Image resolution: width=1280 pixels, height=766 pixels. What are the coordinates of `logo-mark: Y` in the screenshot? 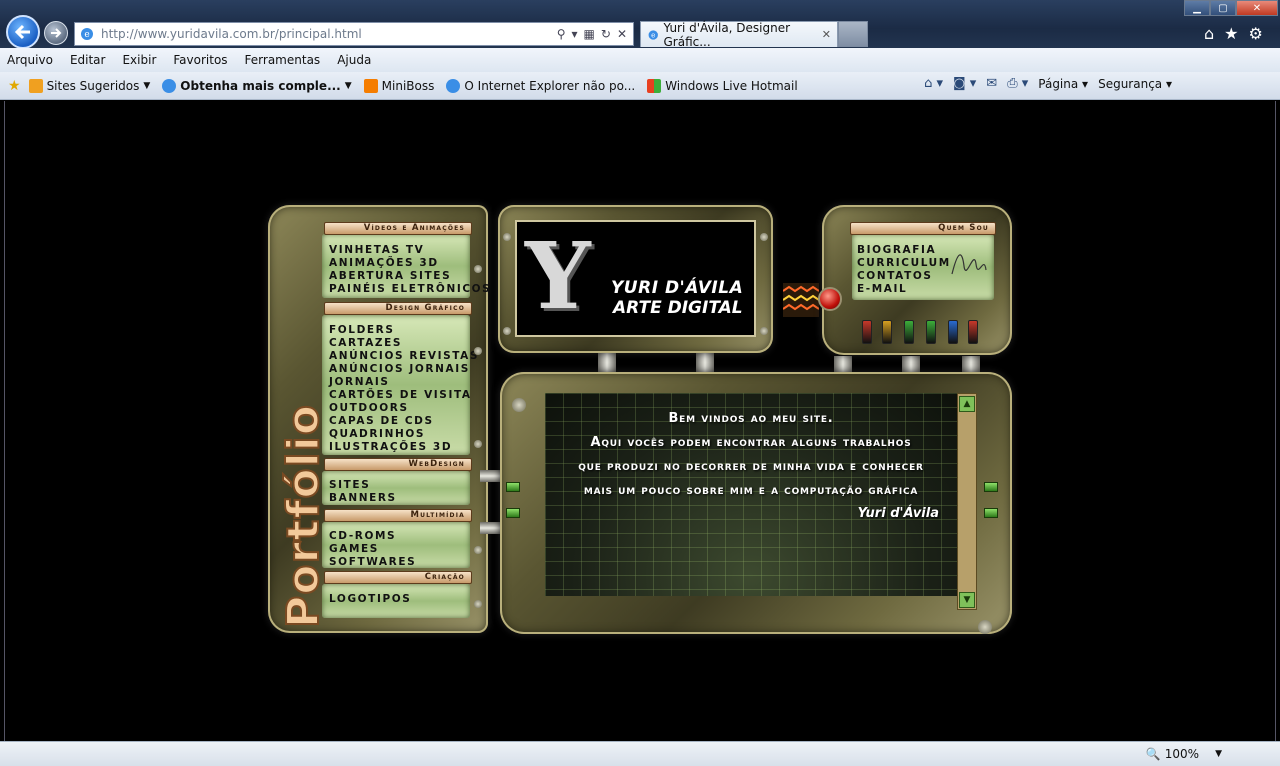 It's located at (558, 276).